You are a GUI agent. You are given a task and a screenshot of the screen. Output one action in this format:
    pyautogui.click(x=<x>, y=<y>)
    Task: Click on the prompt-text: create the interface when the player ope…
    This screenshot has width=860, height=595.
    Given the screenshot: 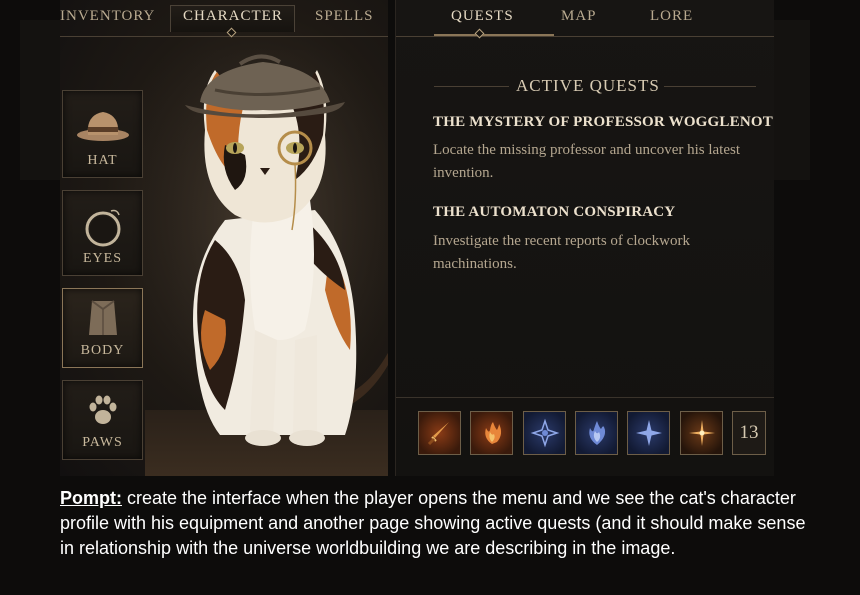 What is the action you would take?
    pyautogui.click(x=433, y=523)
    